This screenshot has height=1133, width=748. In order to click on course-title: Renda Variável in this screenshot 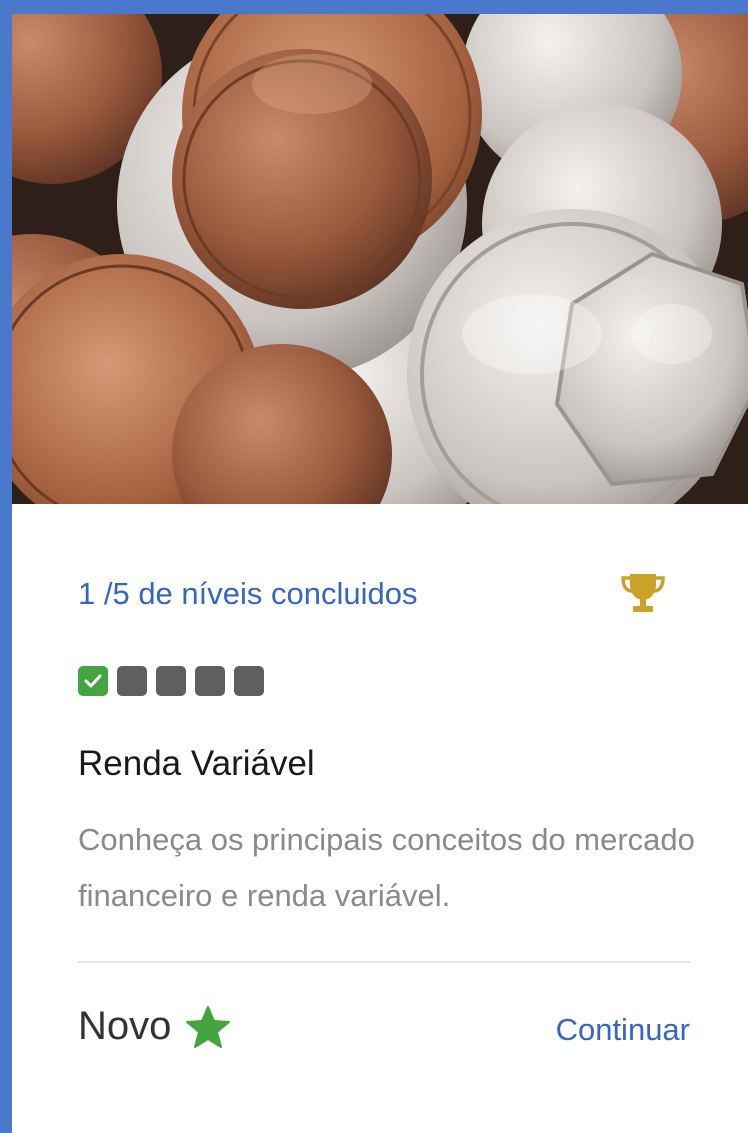, I will do `click(196, 763)`.